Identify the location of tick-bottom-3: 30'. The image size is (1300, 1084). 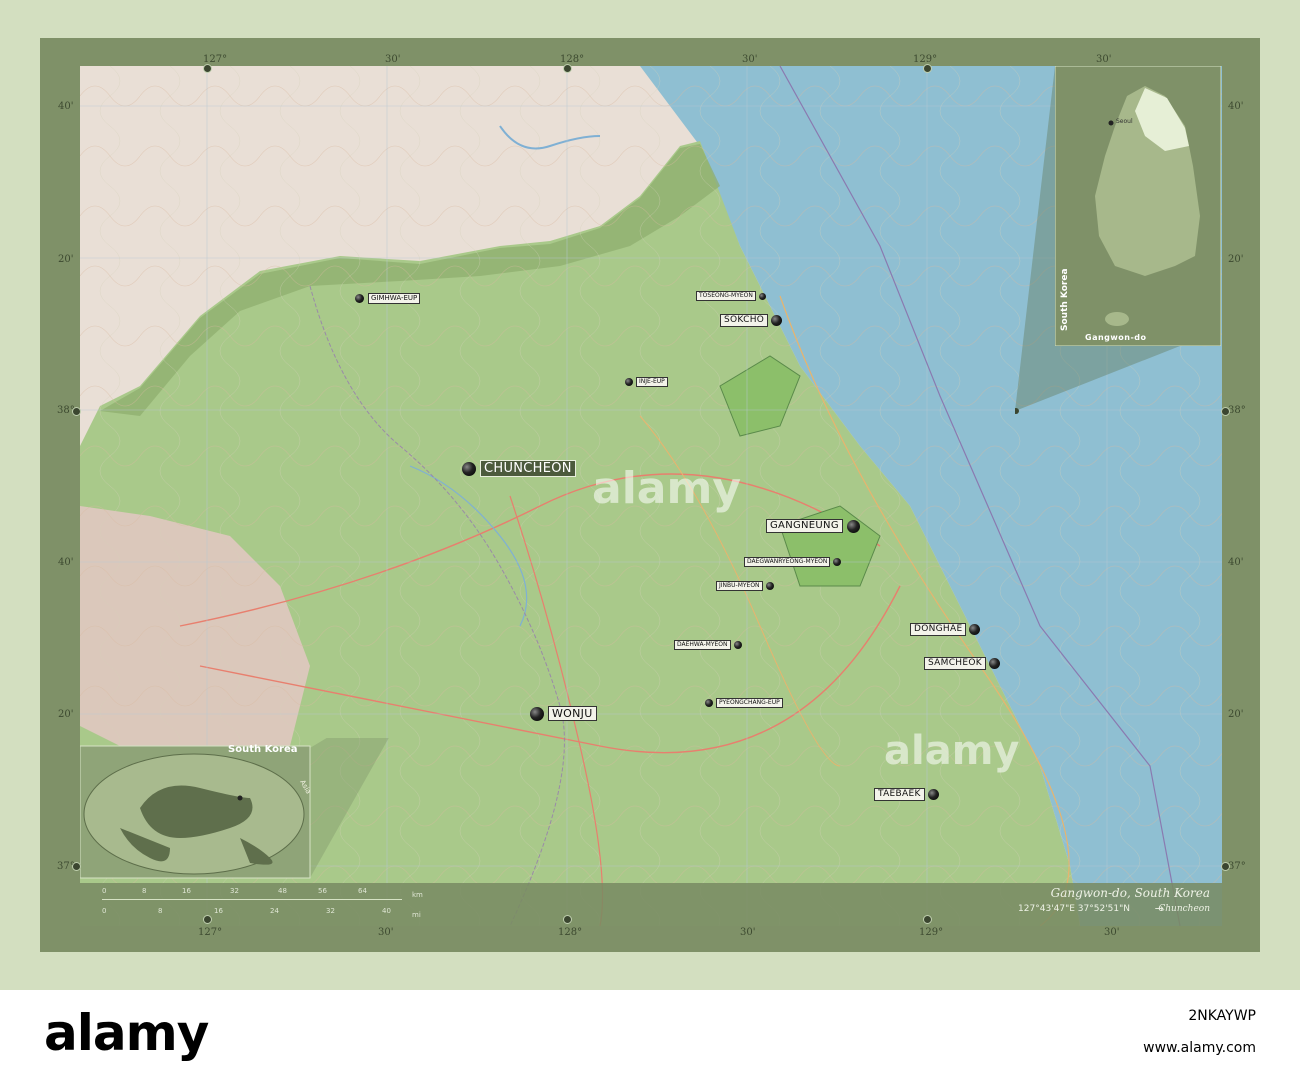
(748, 932).